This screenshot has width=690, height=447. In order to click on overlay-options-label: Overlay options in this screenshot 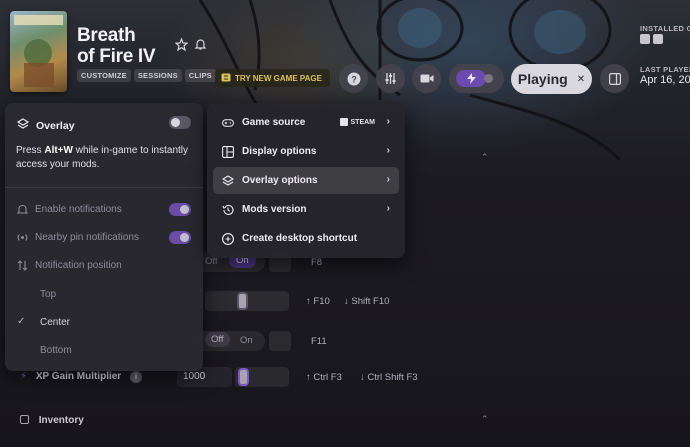, I will do `click(280, 180)`.